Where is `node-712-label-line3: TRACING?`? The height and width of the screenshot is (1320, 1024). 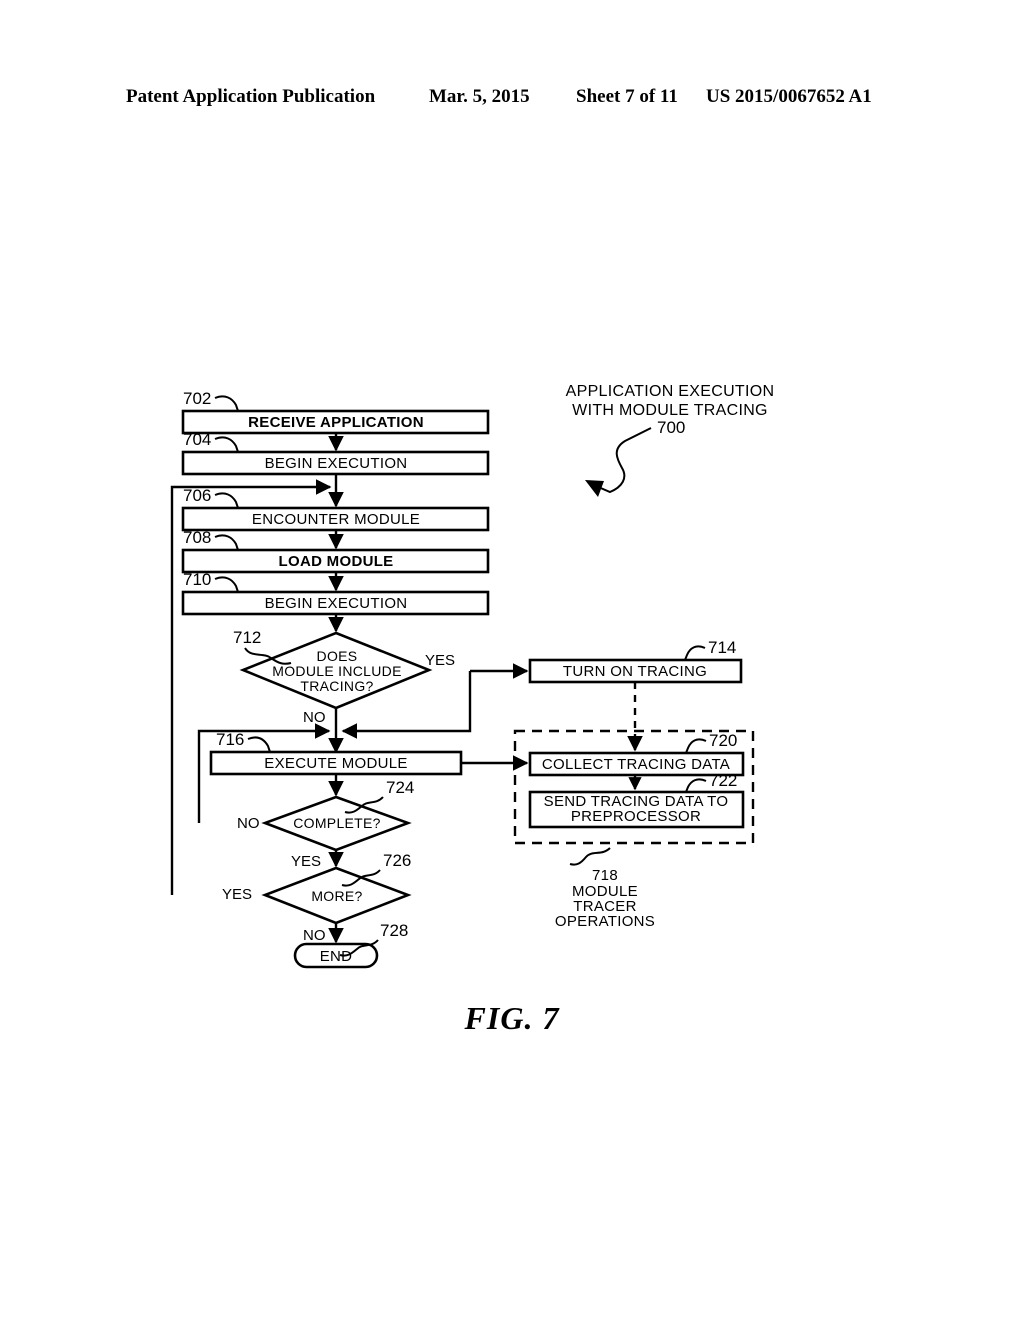
node-712-label-line3: TRACING? is located at coordinates (336, 686).